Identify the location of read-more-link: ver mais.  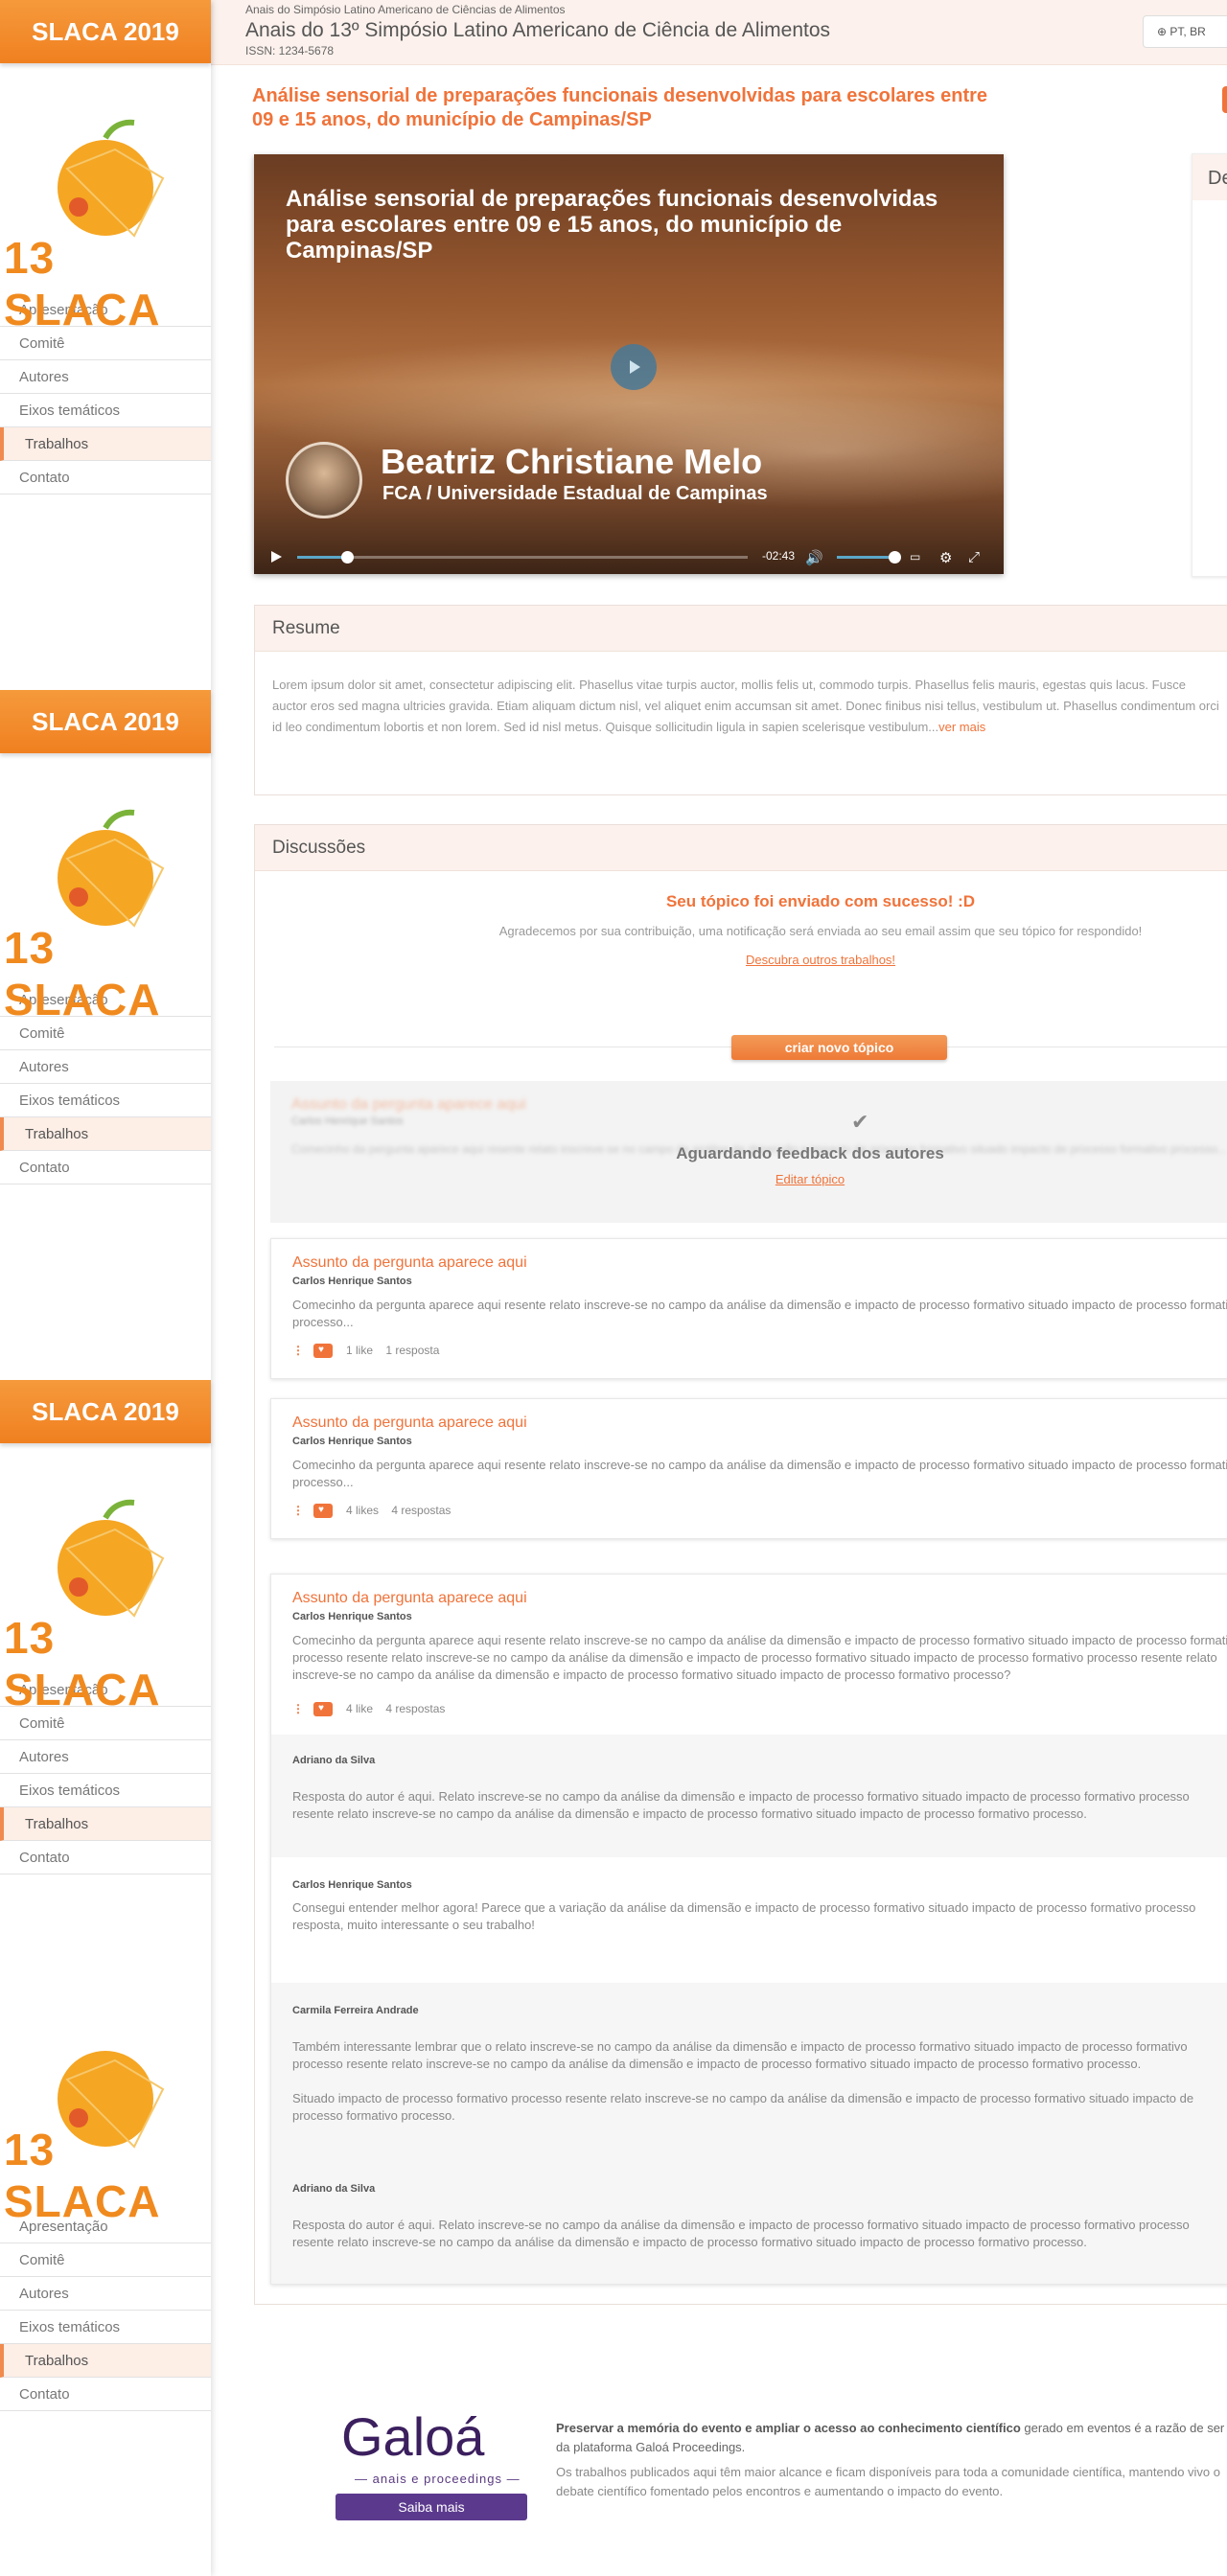
(961, 727).